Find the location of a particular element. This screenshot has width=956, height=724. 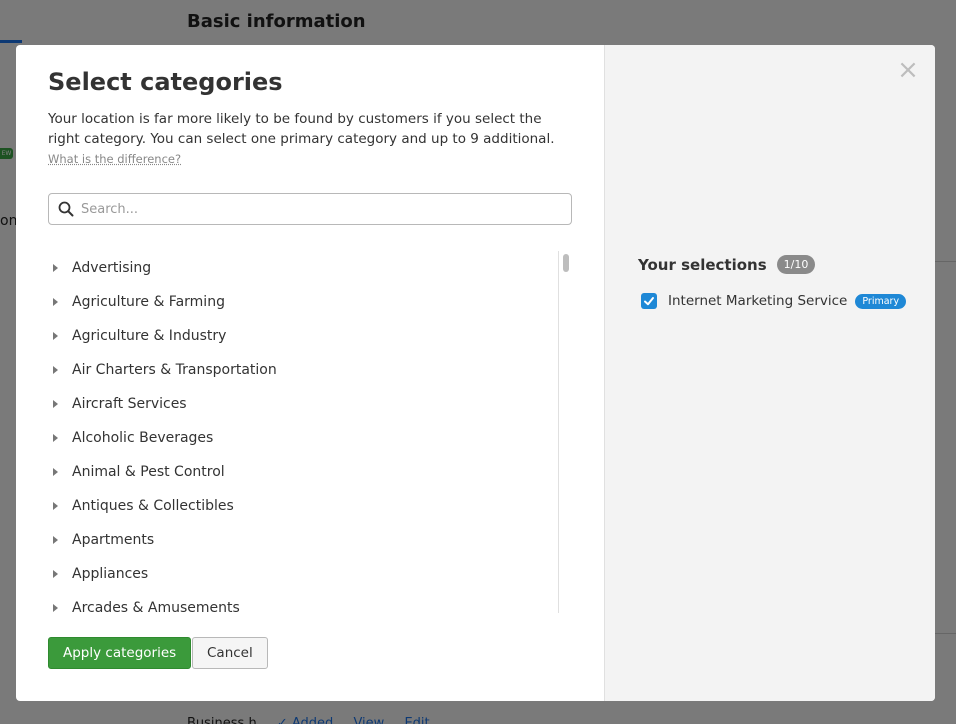

category-label: Agriculture & Farming is located at coordinates (148, 302).